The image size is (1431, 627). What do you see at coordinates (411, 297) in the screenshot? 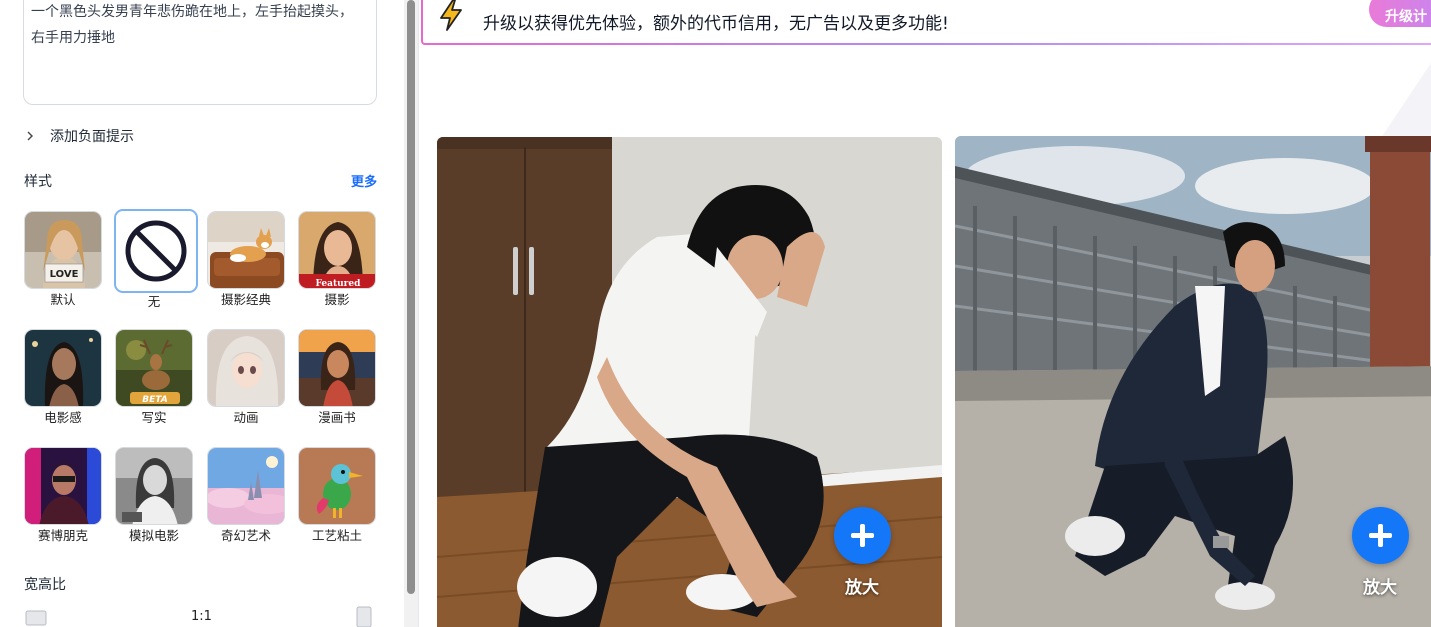
I see `scrollbar-thumb` at bounding box center [411, 297].